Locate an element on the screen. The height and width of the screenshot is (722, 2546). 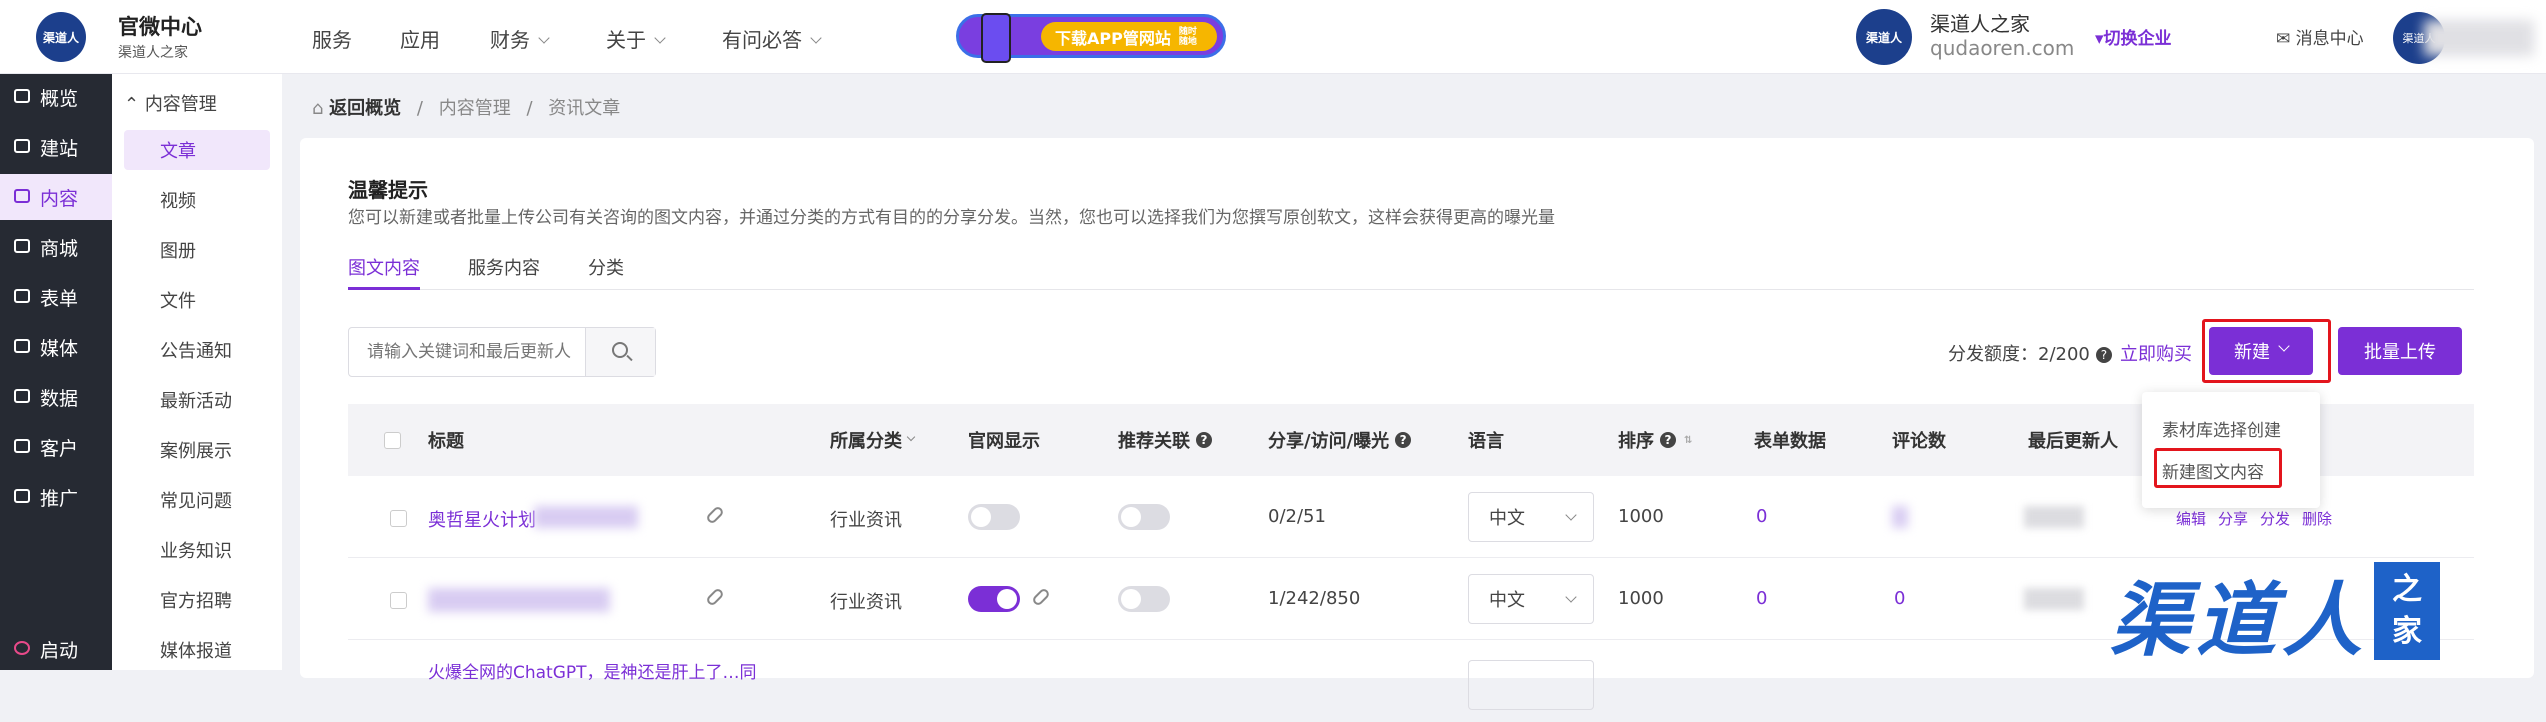
highlight-box is located at coordinates (2218, 468).